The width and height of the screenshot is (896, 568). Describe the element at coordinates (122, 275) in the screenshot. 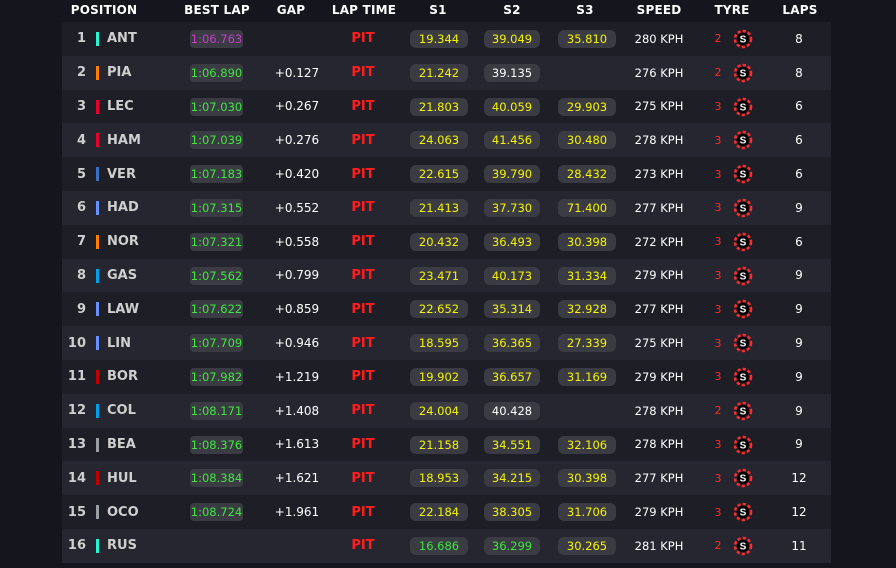

I see `driver-code: GAS` at that location.